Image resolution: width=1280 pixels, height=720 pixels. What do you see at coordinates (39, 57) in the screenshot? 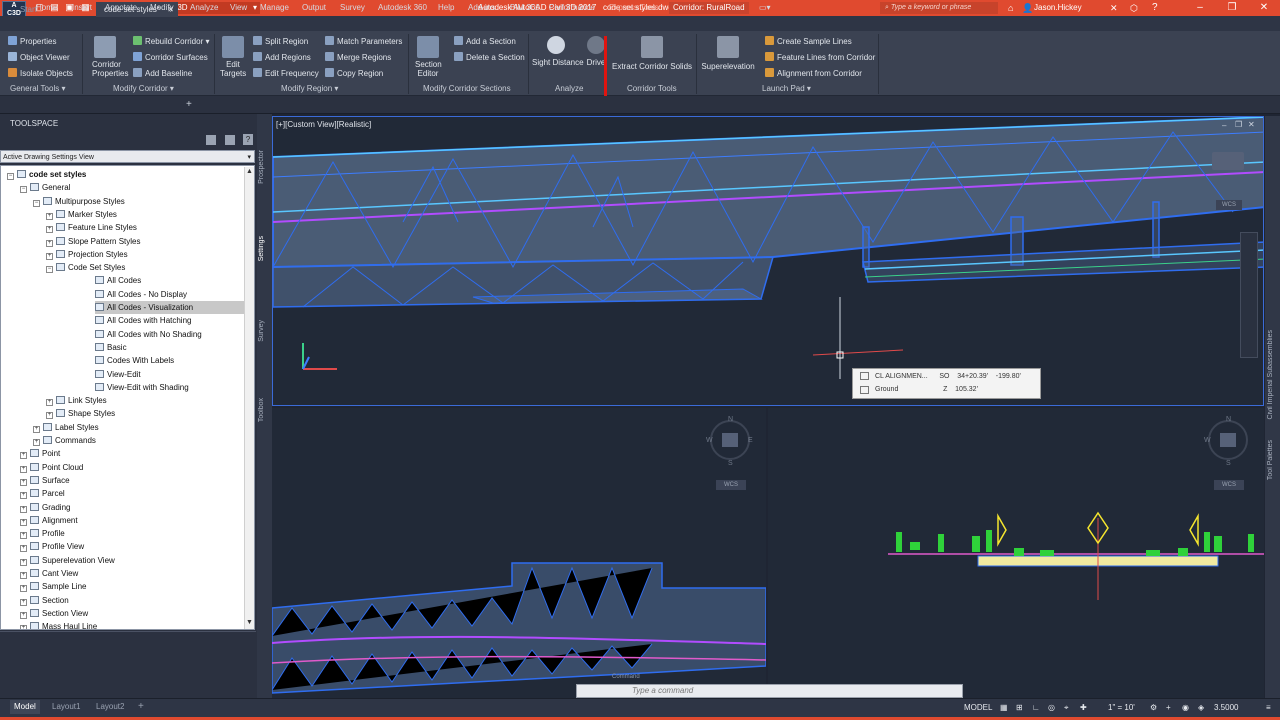
I see `object-viewer-button: Object Viewer` at bounding box center [39, 57].